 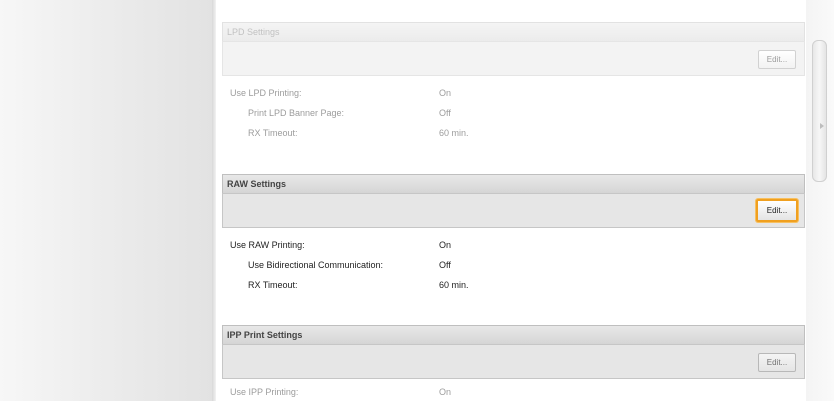 What do you see at coordinates (513, 94) in the screenshot?
I see `setting-row: Use LPD Printing: On` at bounding box center [513, 94].